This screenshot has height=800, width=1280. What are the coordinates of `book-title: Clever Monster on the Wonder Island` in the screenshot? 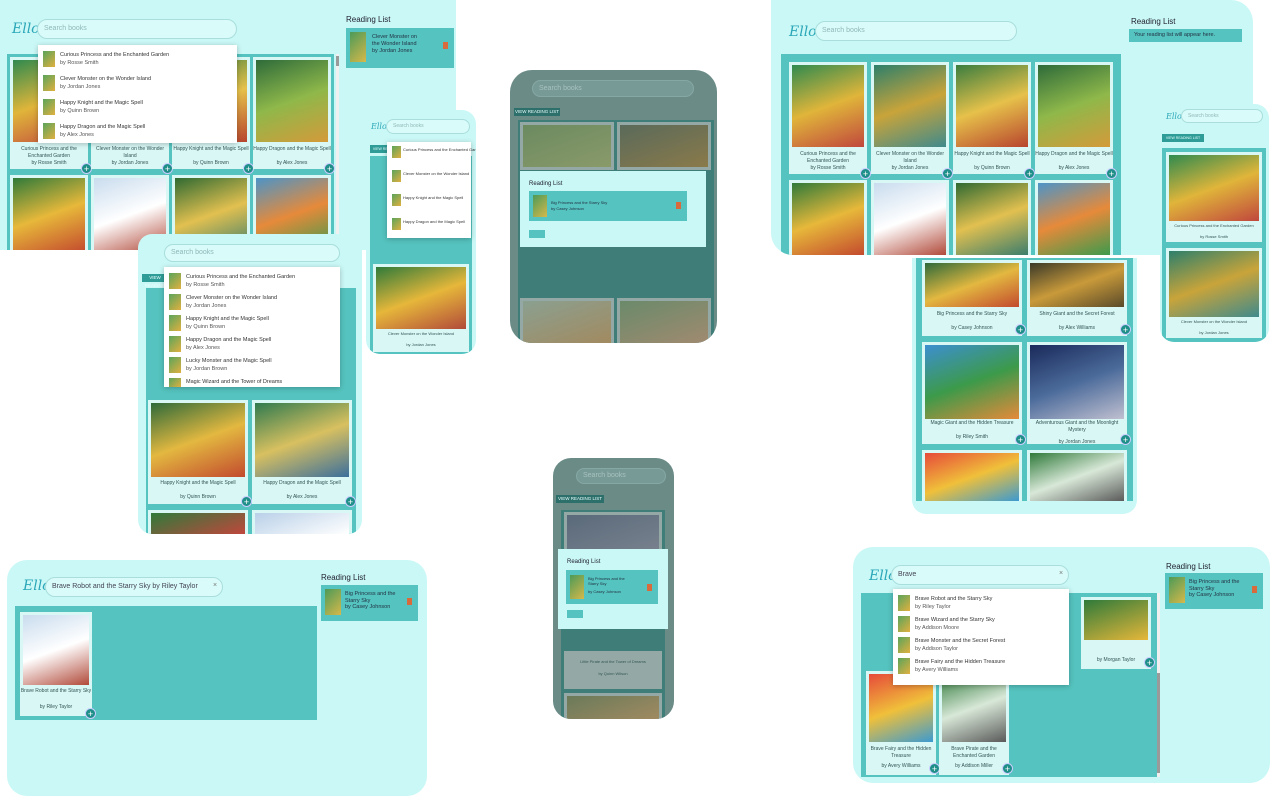 It's located at (130, 152).